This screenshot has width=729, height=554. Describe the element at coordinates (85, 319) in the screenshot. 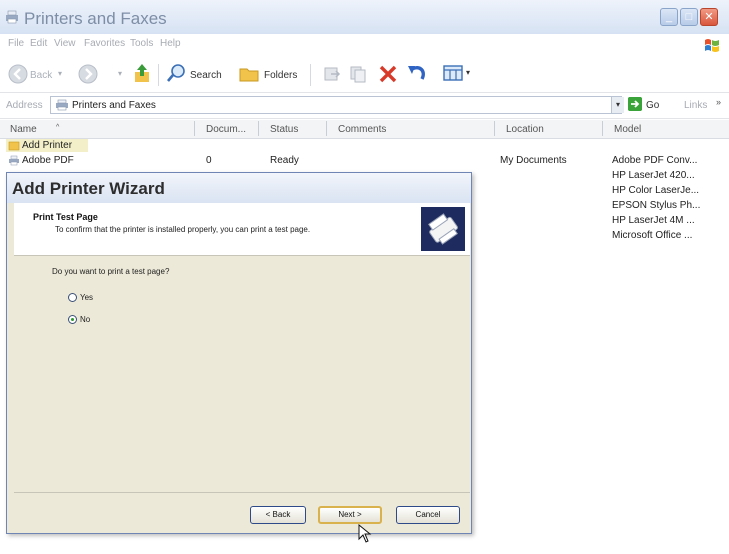

I see `radio-no-label: No` at that location.